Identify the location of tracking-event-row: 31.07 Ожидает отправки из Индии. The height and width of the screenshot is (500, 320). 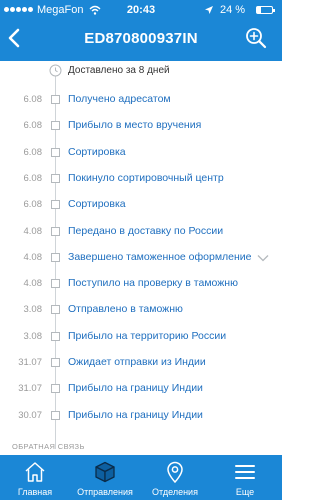
(141, 363).